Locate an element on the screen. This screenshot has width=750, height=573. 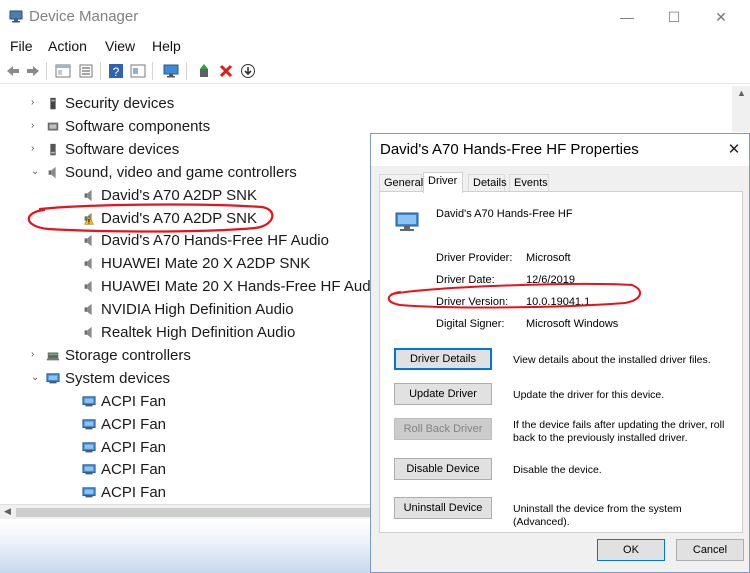
uninstall-x-icon is located at coordinates (226, 71).